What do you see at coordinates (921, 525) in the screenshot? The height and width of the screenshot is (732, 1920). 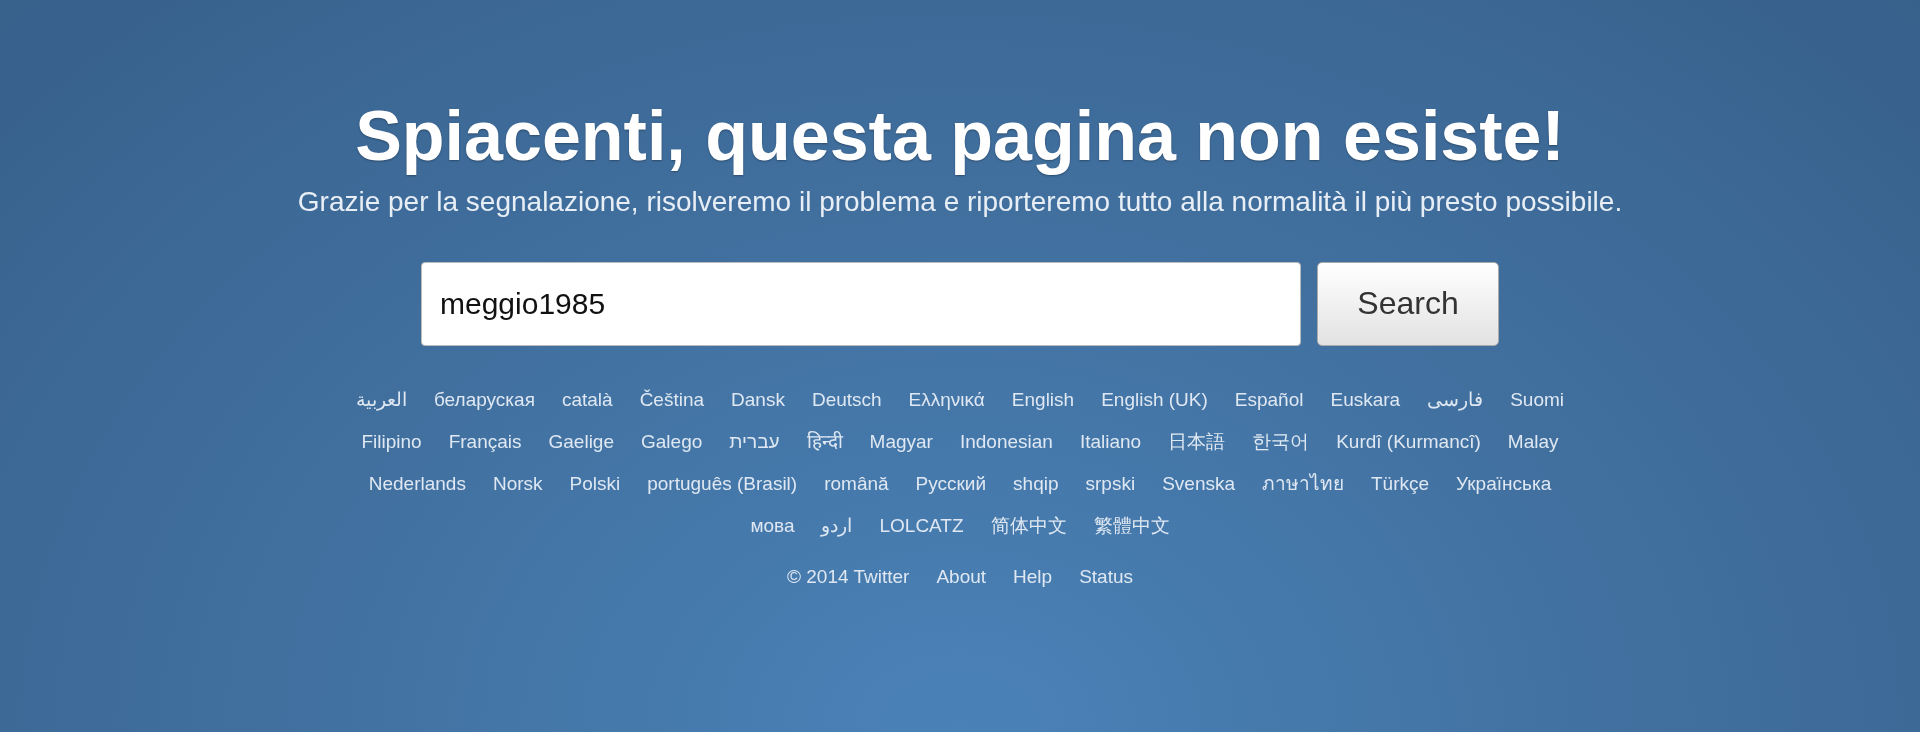 I see `language-link: LOLCATZ` at bounding box center [921, 525].